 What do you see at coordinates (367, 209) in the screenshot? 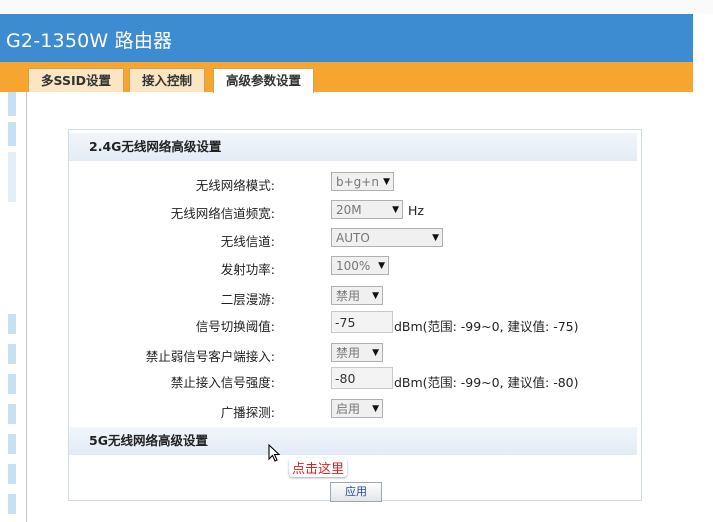
I see `channel-width-select: 20M ▼` at bounding box center [367, 209].